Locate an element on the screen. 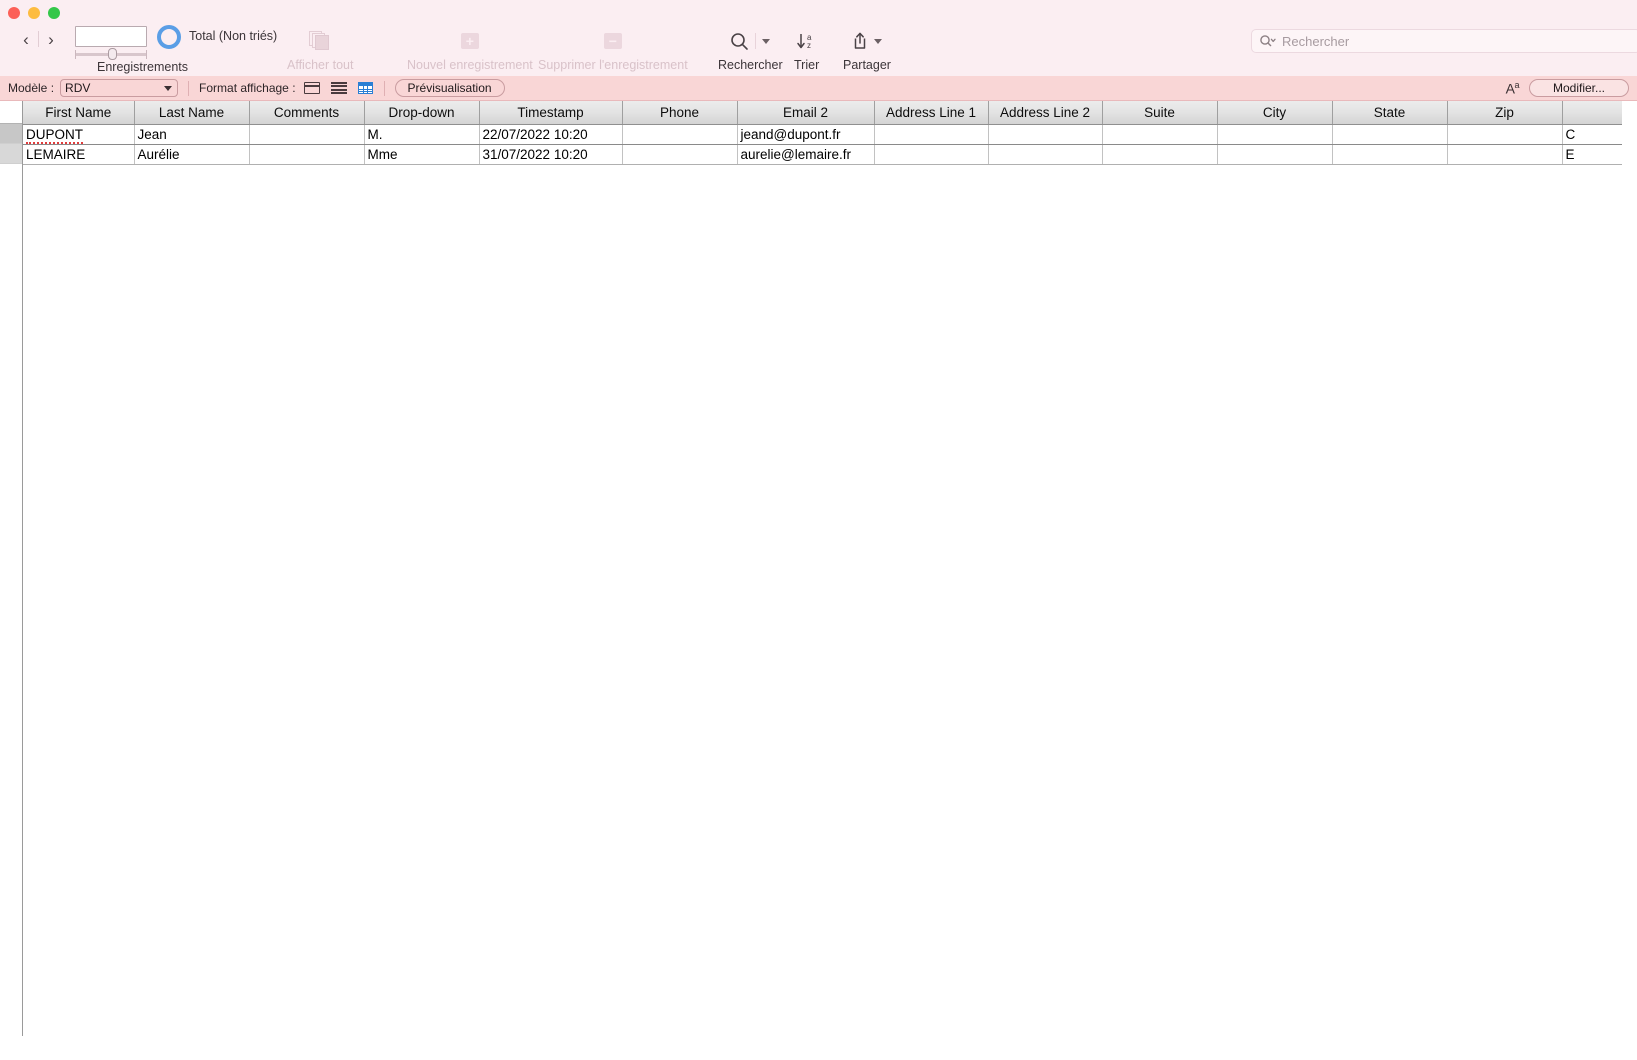 The height and width of the screenshot is (1060, 1637). column-header: Suite is located at coordinates (1160, 113).